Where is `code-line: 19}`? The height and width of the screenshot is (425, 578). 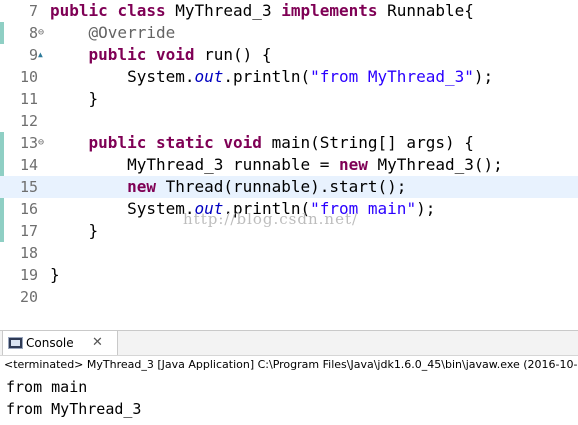 code-line: 19} is located at coordinates (289, 275).